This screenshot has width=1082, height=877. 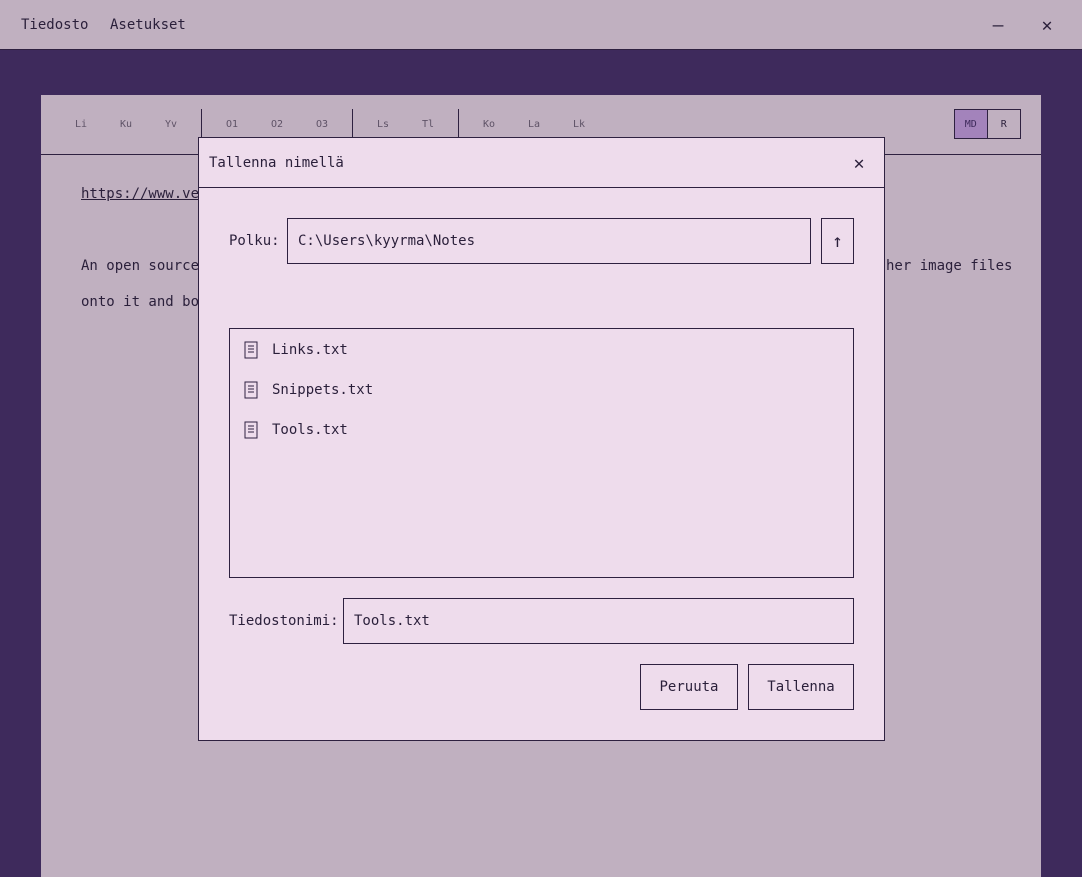 I want to click on toolbar-button-o3: O3, so click(x=322, y=124).